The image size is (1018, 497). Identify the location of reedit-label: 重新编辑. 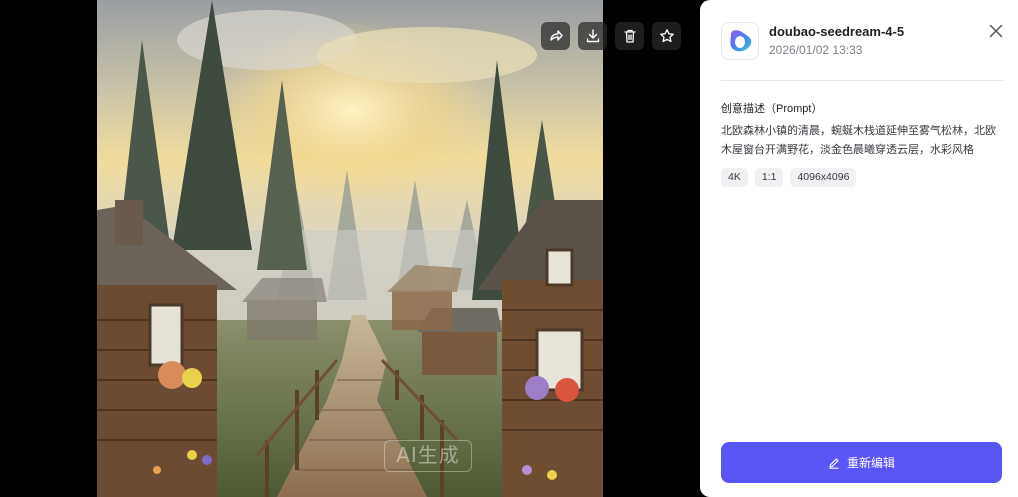
(870, 463).